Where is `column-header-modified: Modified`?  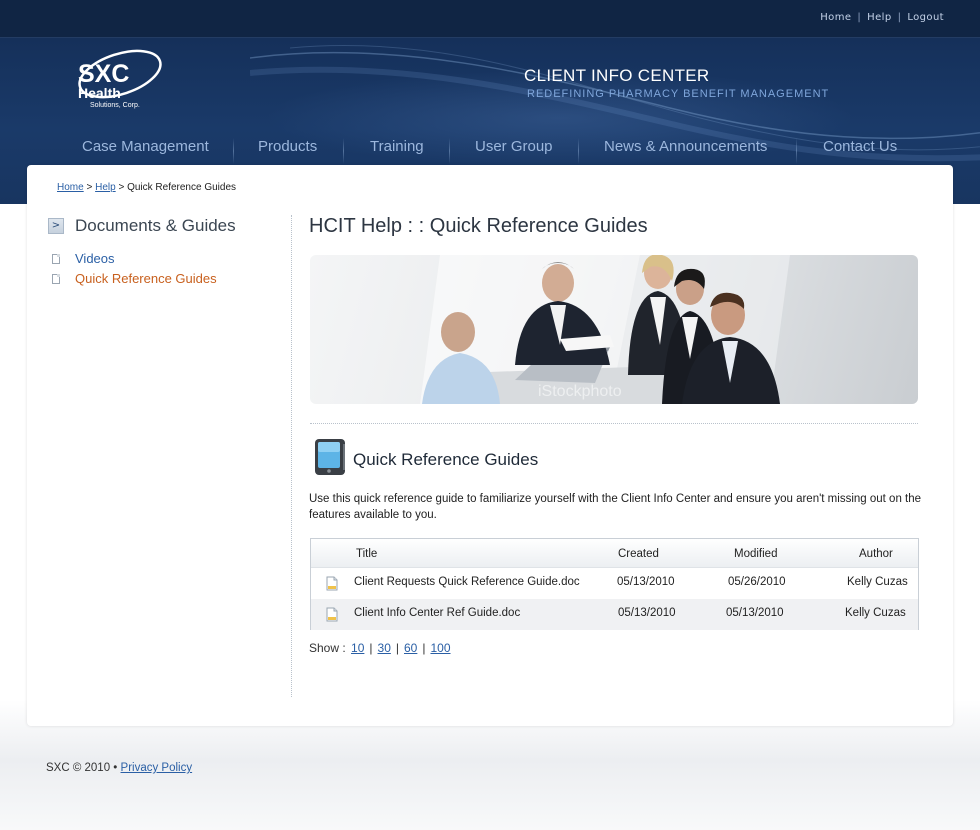
column-header-modified: Modified is located at coordinates (755, 554).